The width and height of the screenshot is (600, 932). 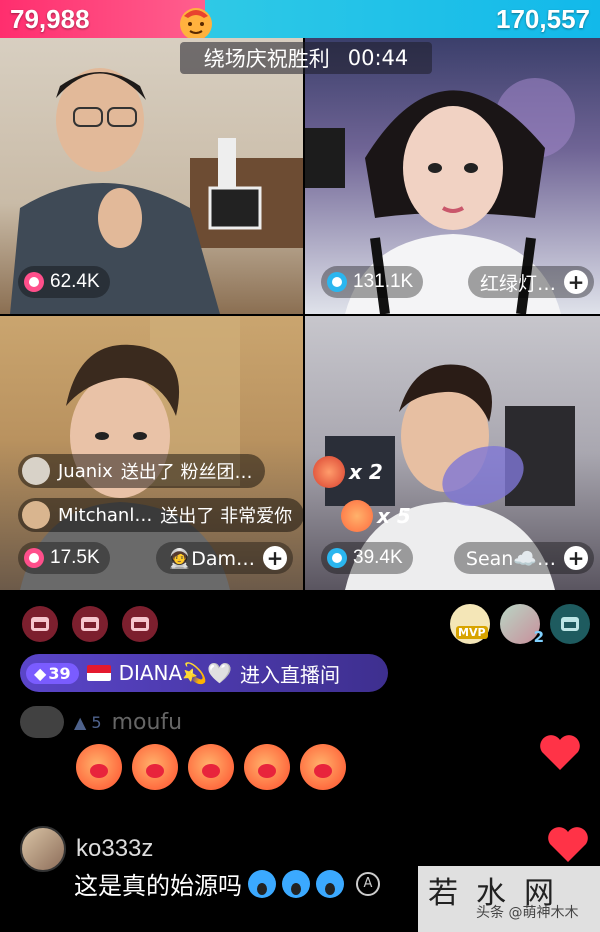 I want to click on like-count-pill: 131.1K, so click(x=372, y=282).